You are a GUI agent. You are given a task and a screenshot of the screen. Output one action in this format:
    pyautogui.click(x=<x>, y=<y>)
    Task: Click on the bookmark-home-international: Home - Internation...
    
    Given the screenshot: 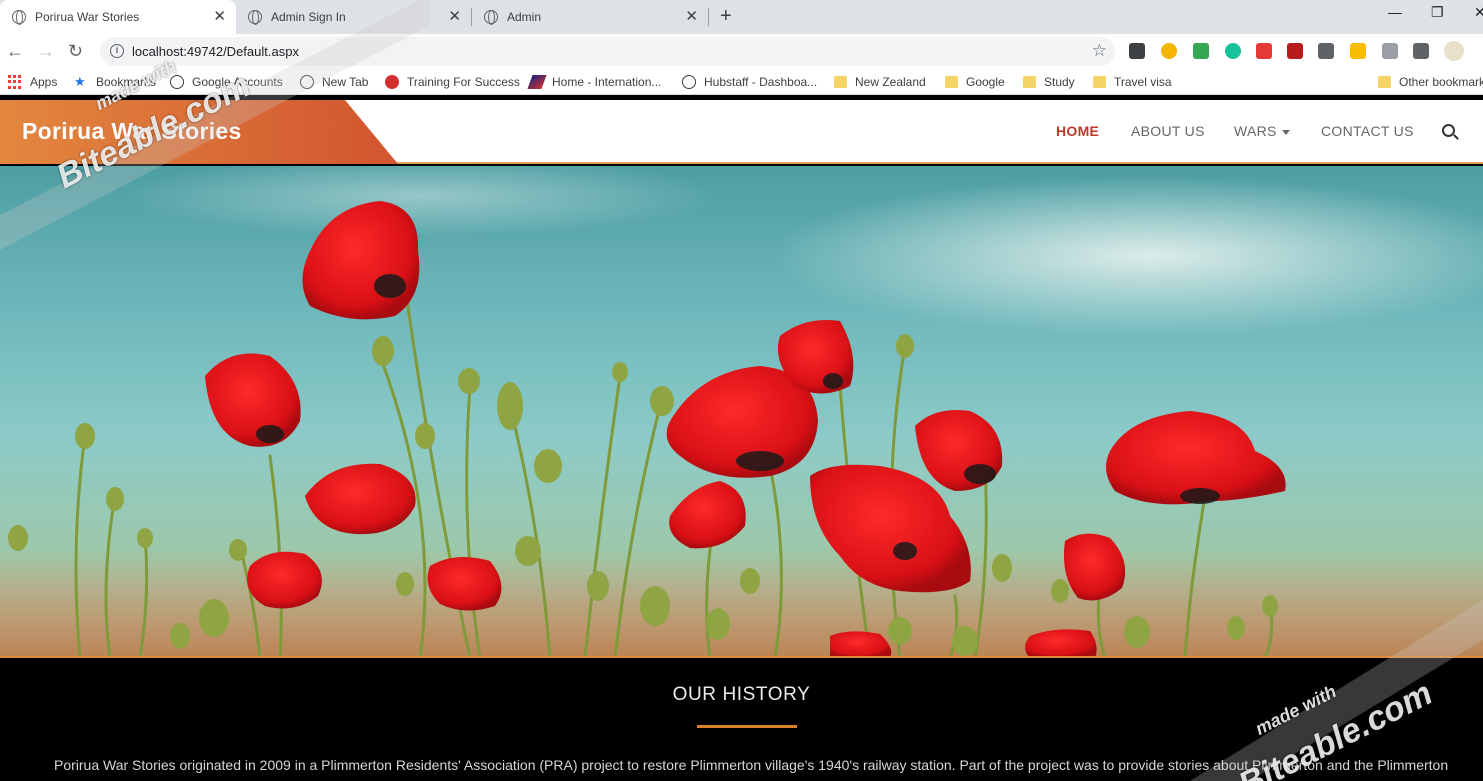 What is the action you would take?
    pyautogui.click(x=594, y=82)
    